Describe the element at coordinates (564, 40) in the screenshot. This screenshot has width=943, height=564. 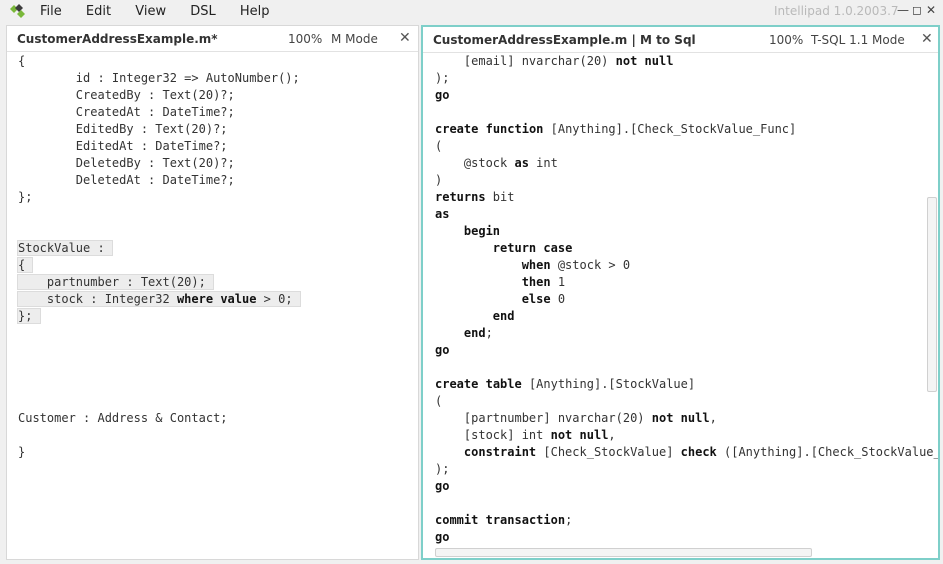
I see `right-pane-title: CustomerAddressExample.m | M to Sql` at that location.